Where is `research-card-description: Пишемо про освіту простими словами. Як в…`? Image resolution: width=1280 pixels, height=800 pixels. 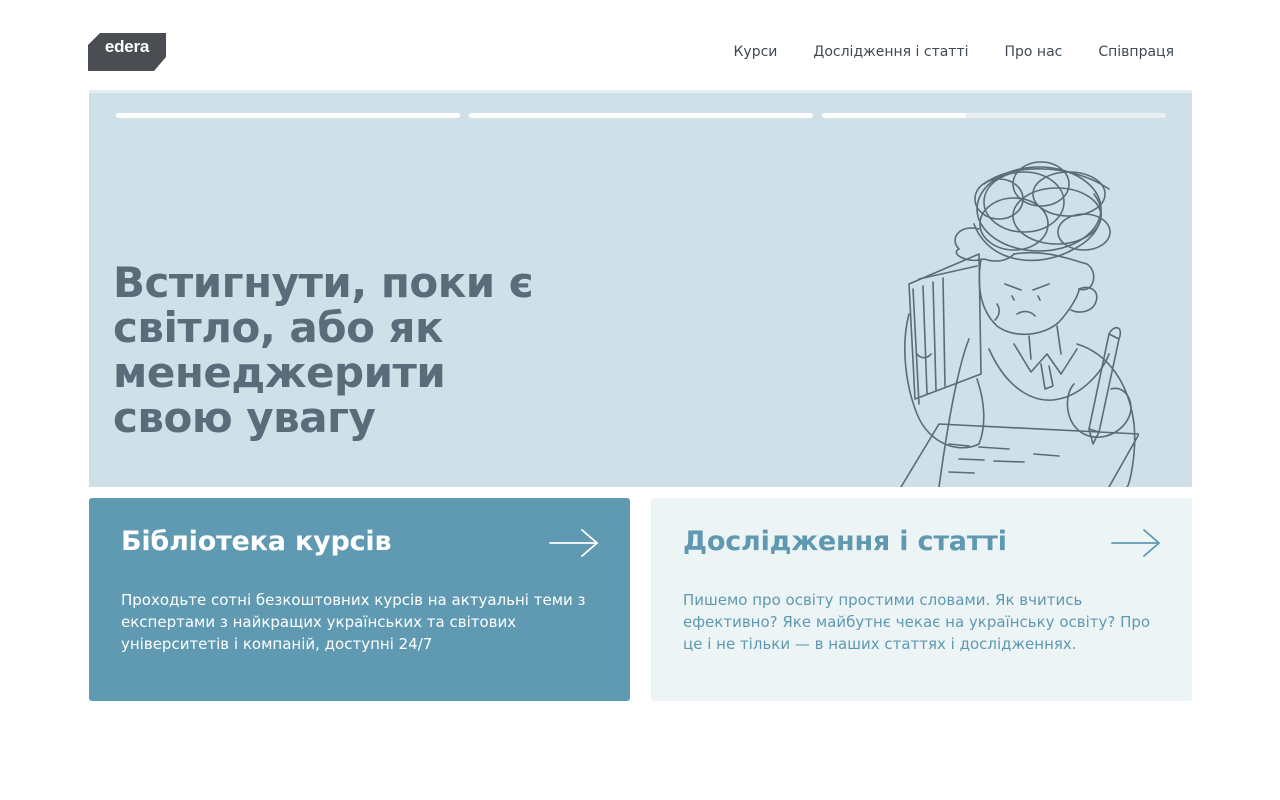
research-card-description: Пишемо про освіту простими словами. Як в… is located at coordinates (917, 622).